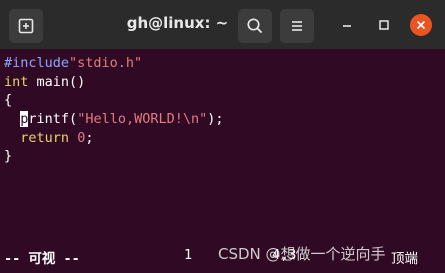 The width and height of the screenshot is (445, 273). What do you see at coordinates (106, 63) in the screenshot?
I see `header-string: "stdio.h"` at bounding box center [106, 63].